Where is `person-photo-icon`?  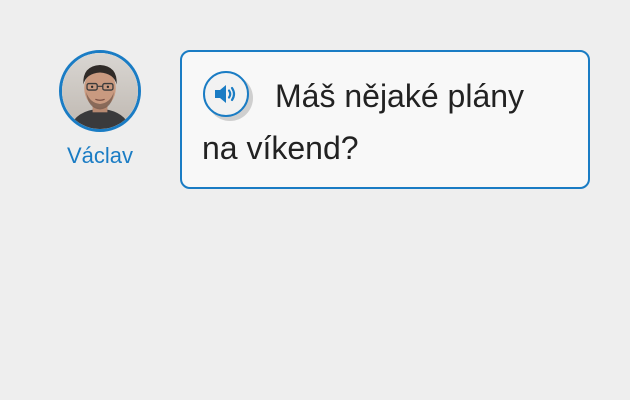
person-photo-icon is located at coordinates (100, 91).